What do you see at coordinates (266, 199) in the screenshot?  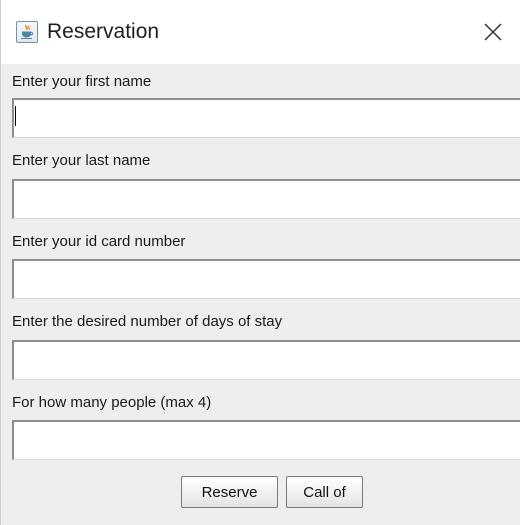 I see `last-name-field` at bounding box center [266, 199].